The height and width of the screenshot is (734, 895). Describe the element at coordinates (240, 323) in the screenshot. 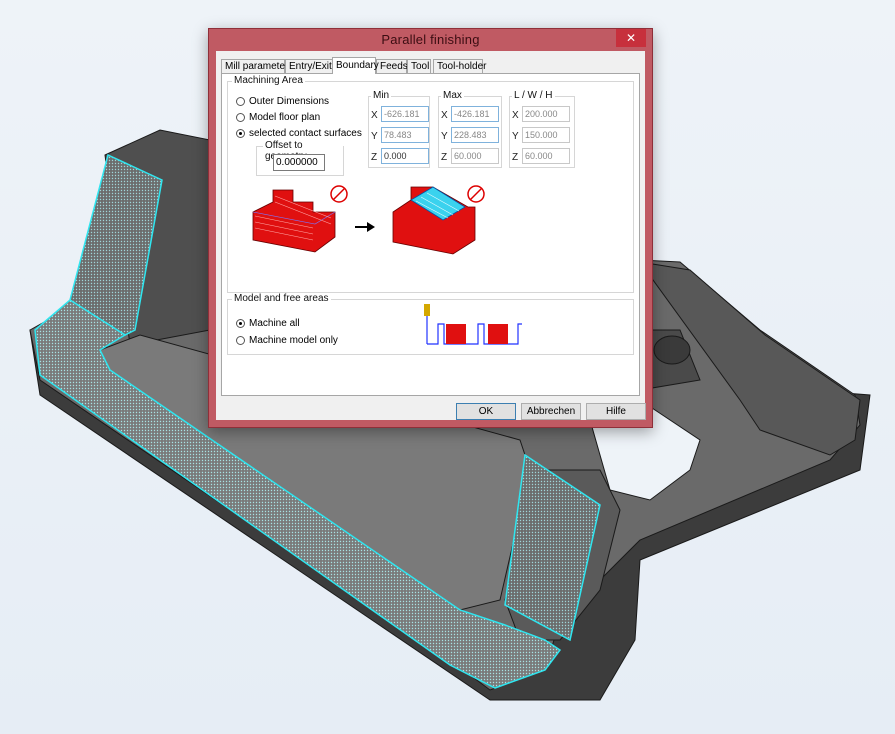

I see `radio-machine-all` at that location.